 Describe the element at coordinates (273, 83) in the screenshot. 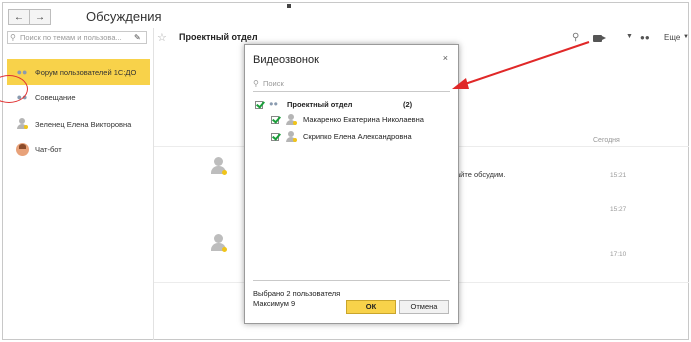

I see `search-placeholder: Поиск` at that location.